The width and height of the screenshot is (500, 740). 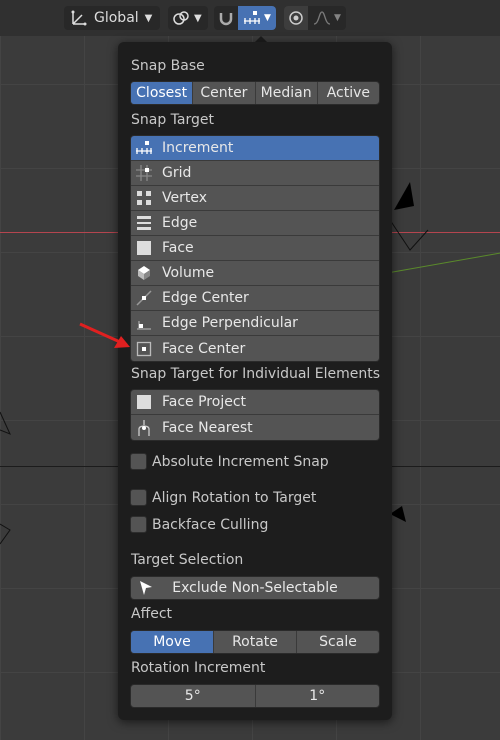 I want to click on annotation-arrow-icon, so click(x=104, y=335).